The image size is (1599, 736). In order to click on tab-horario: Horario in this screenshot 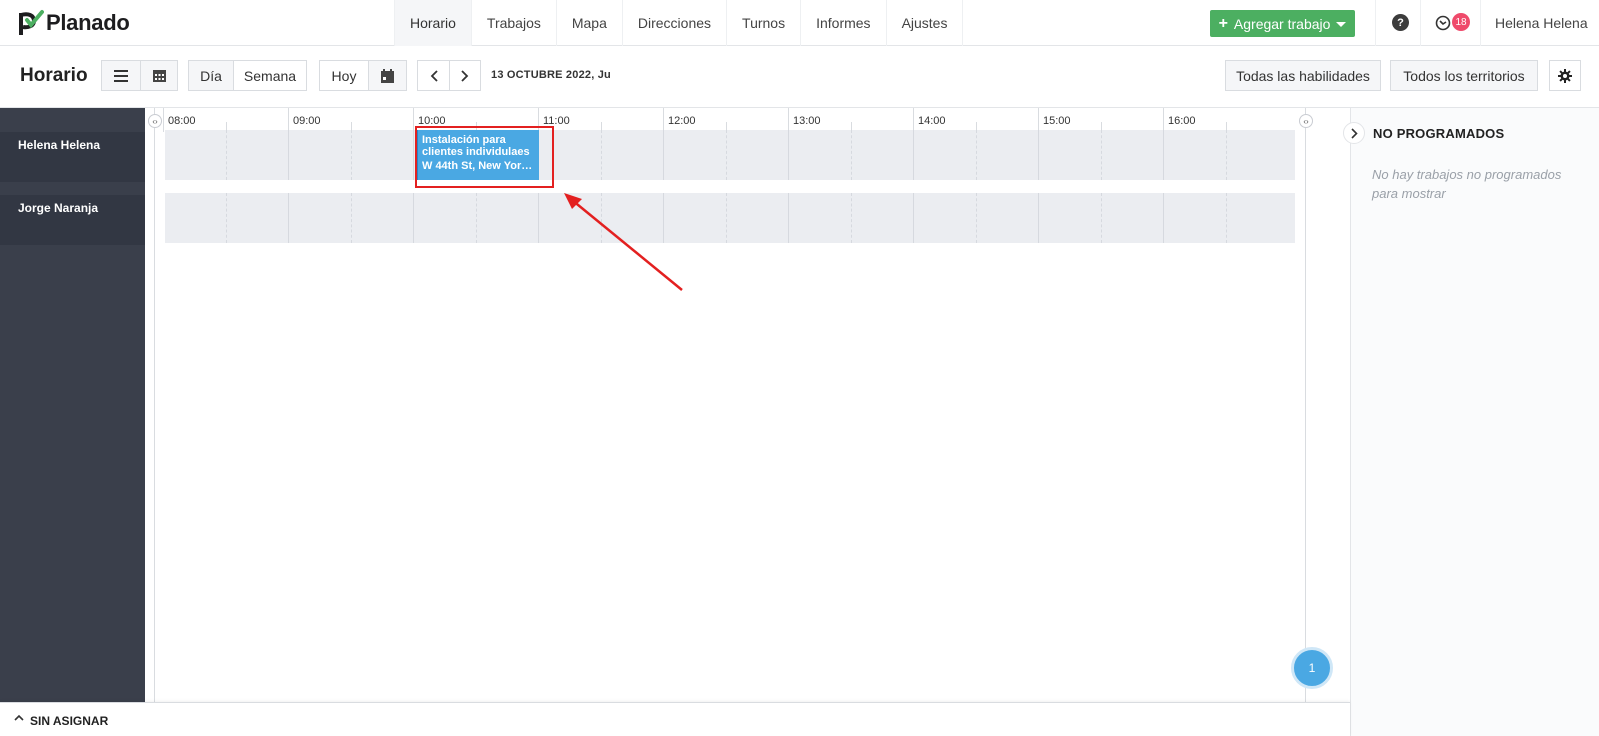, I will do `click(432, 23)`.